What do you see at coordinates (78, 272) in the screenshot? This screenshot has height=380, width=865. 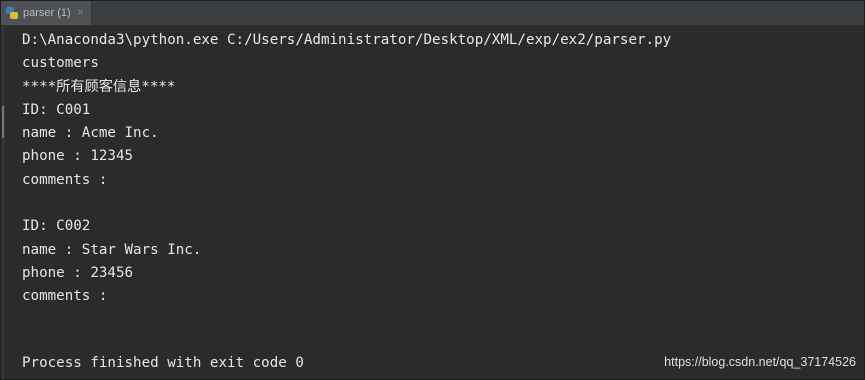 I see `console-line: phone : 23456` at bounding box center [78, 272].